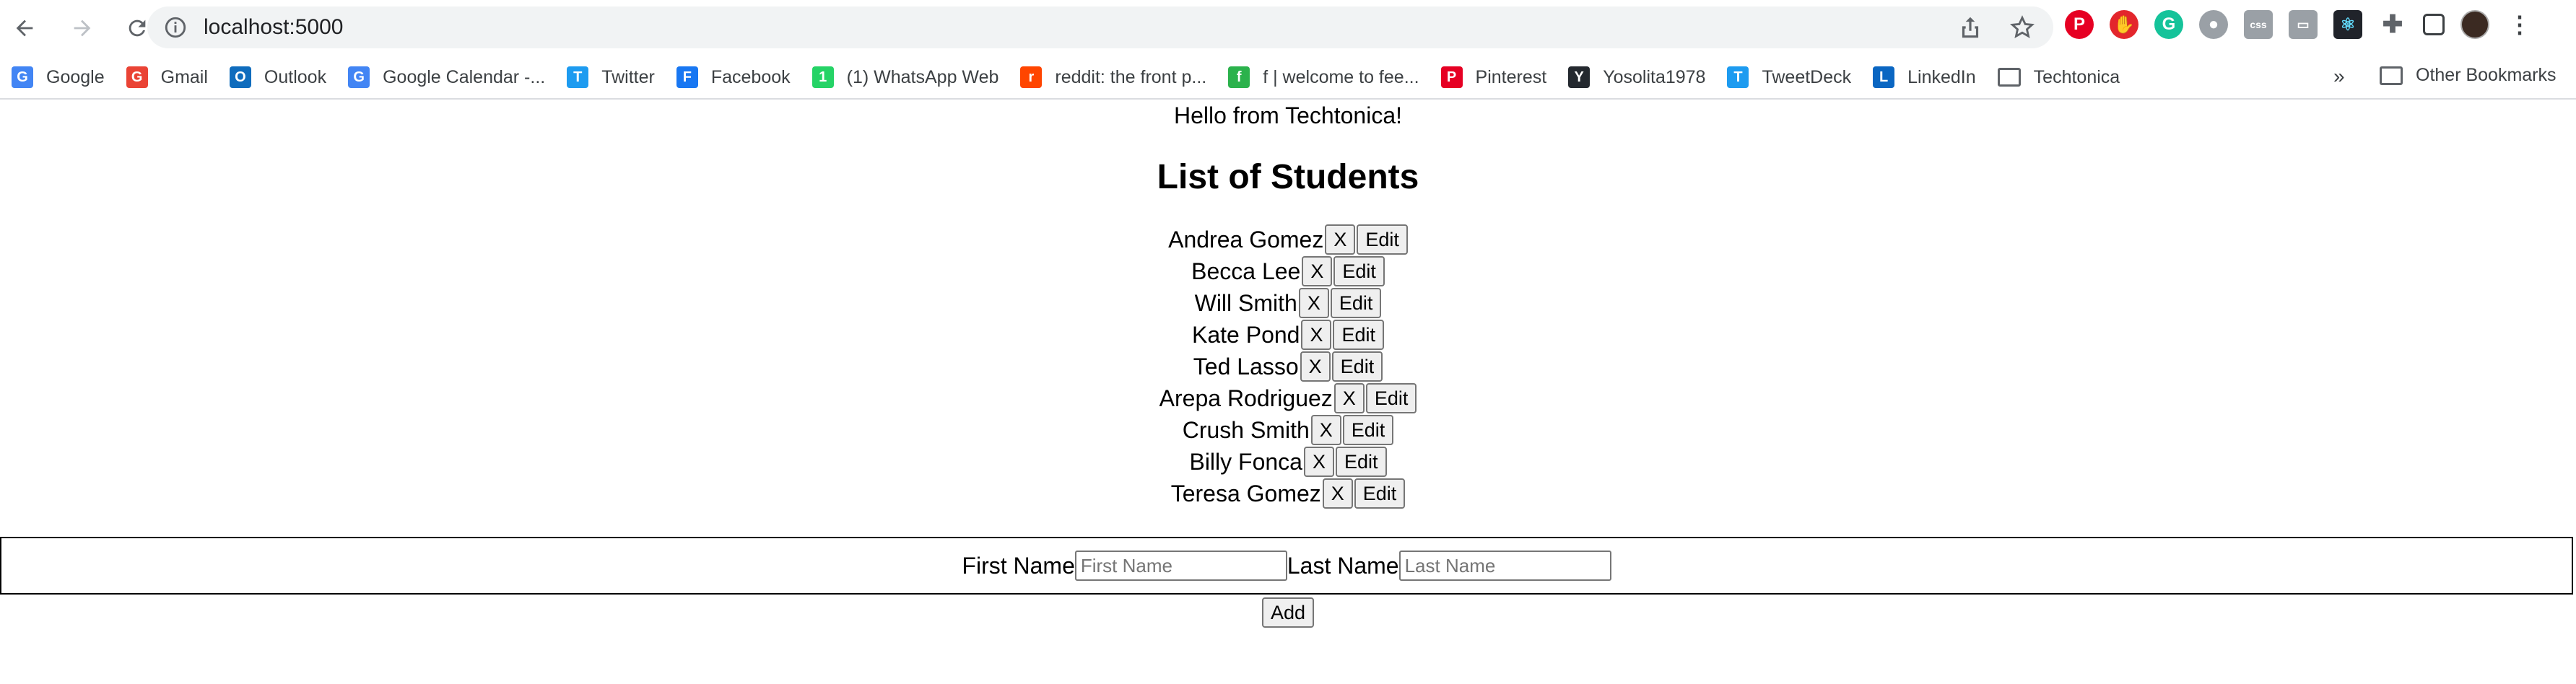 The width and height of the screenshot is (2576, 684). Describe the element at coordinates (687, 77) in the screenshot. I see `facebook-icon: F` at that location.